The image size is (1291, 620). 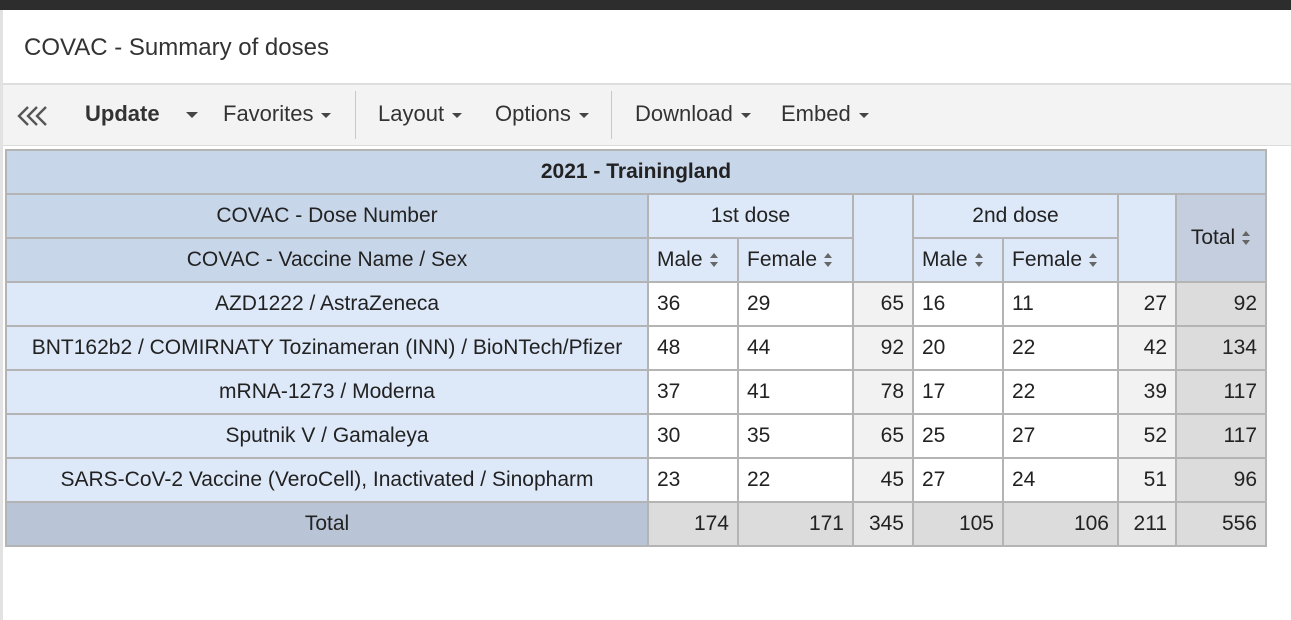 What do you see at coordinates (958, 304) in the screenshot?
I see `cell-dose2-male: 16` at bounding box center [958, 304].